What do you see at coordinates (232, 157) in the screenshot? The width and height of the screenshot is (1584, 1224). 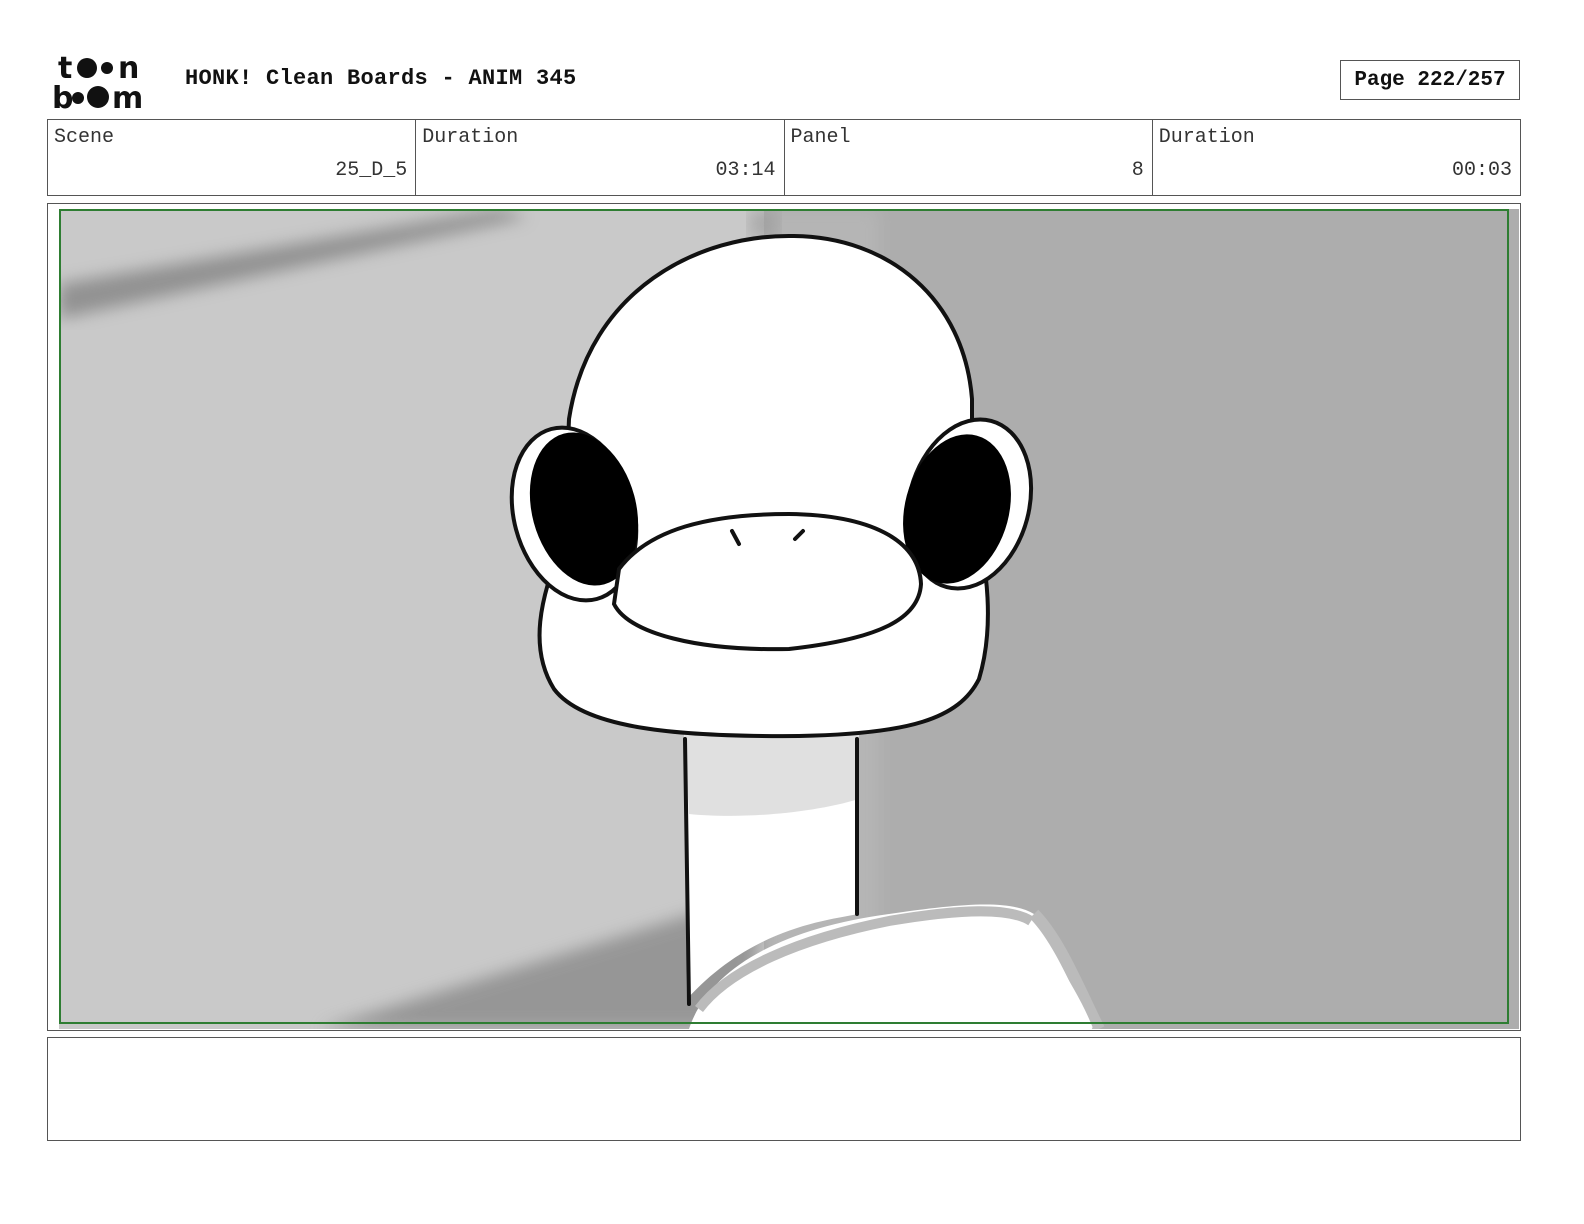 I see `scene-cell: Scene 25_D_5` at bounding box center [232, 157].